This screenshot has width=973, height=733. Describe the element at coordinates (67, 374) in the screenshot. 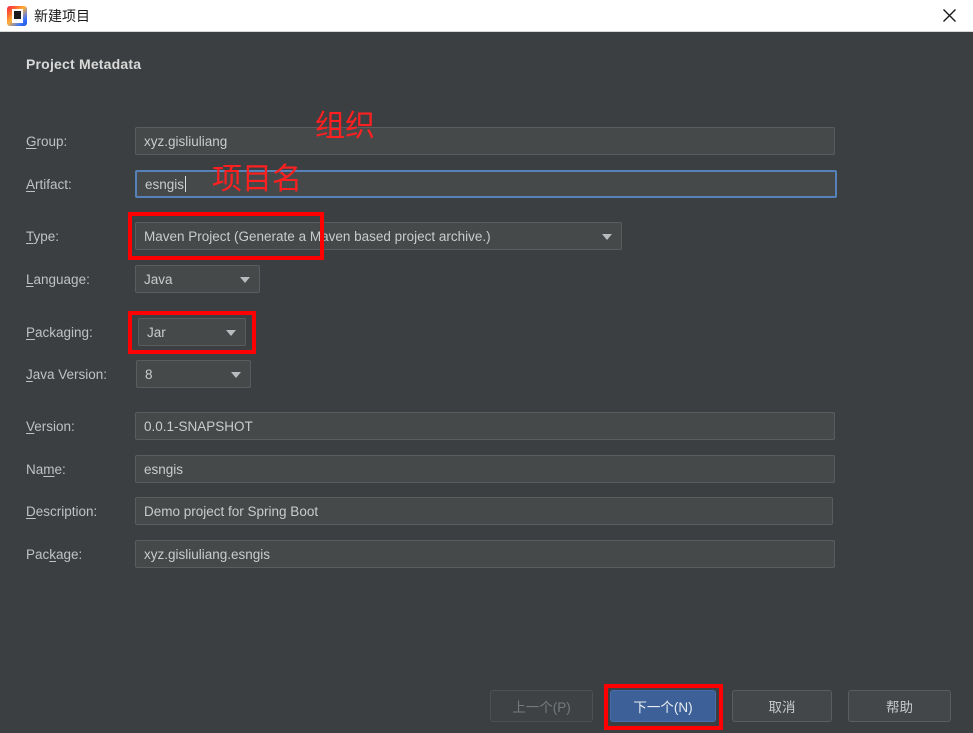

I see `java-version-label: Java Version:` at that location.